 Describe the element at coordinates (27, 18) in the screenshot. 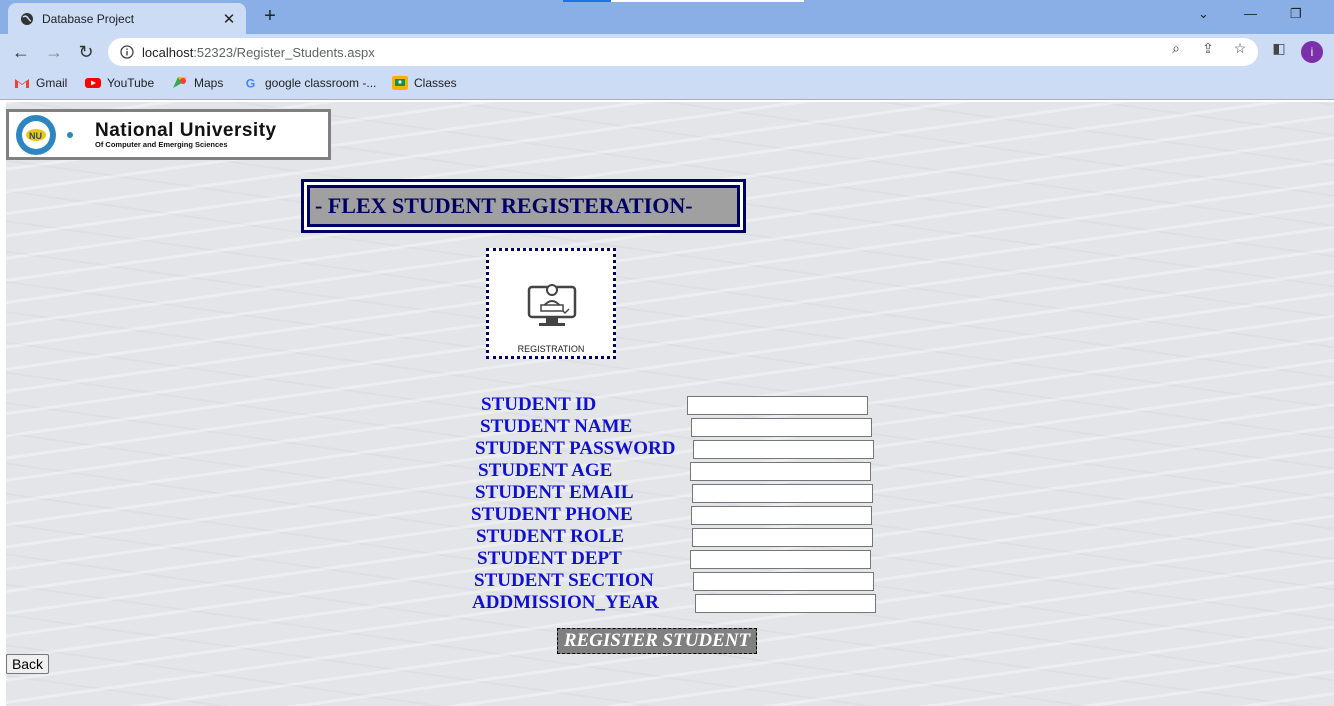

I see `globe-icon` at that location.